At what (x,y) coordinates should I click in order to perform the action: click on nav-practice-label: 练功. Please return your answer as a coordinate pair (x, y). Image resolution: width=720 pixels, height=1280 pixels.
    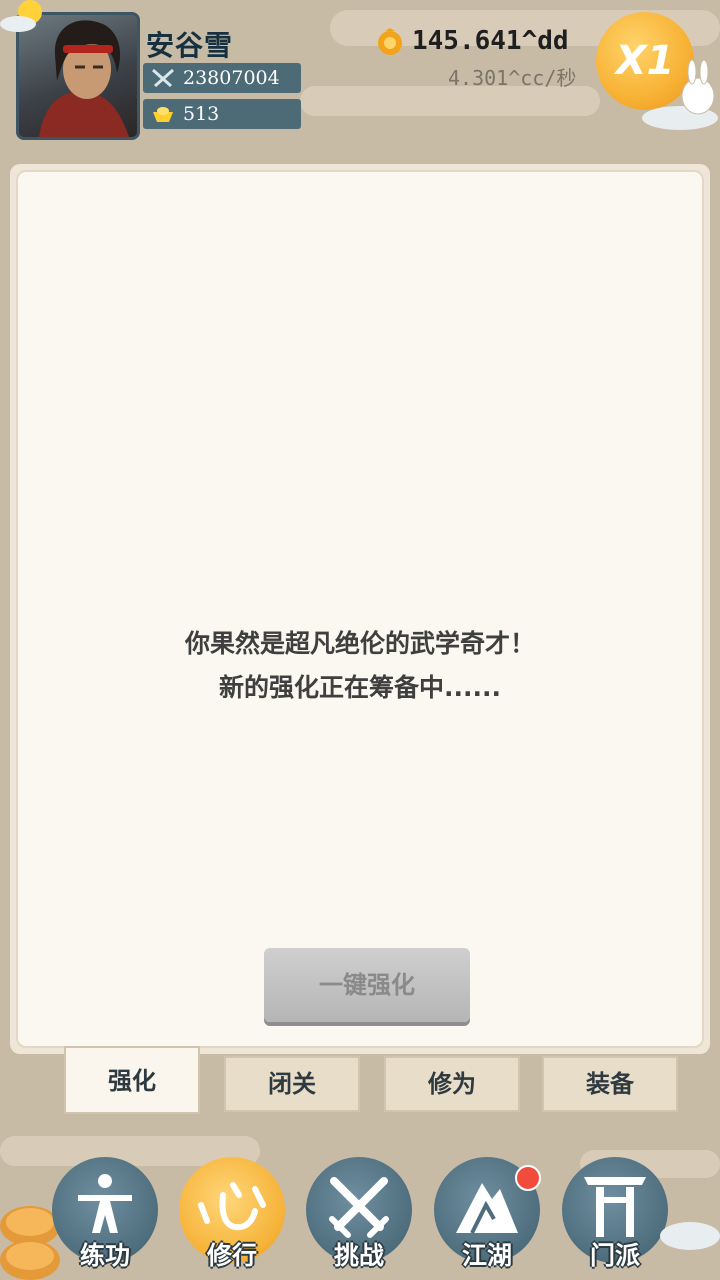
    Looking at the image, I should click on (104, 1255).